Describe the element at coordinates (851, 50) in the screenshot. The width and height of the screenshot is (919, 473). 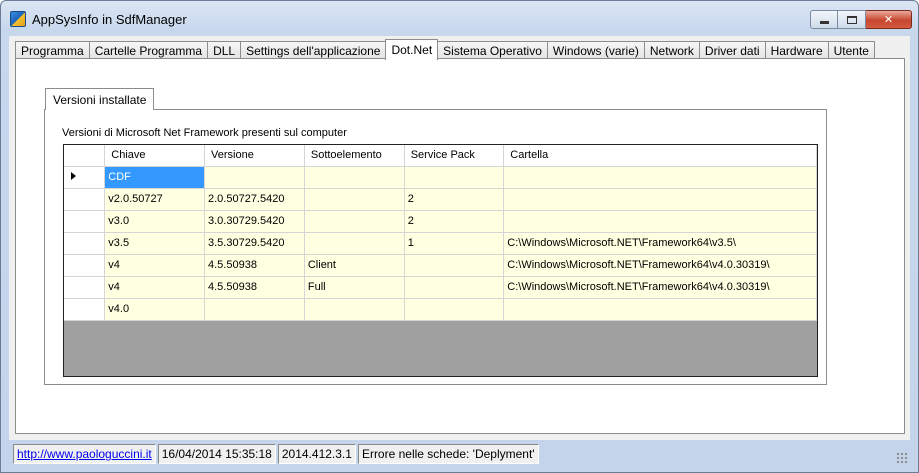
I see `tab-utente: Utente` at that location.